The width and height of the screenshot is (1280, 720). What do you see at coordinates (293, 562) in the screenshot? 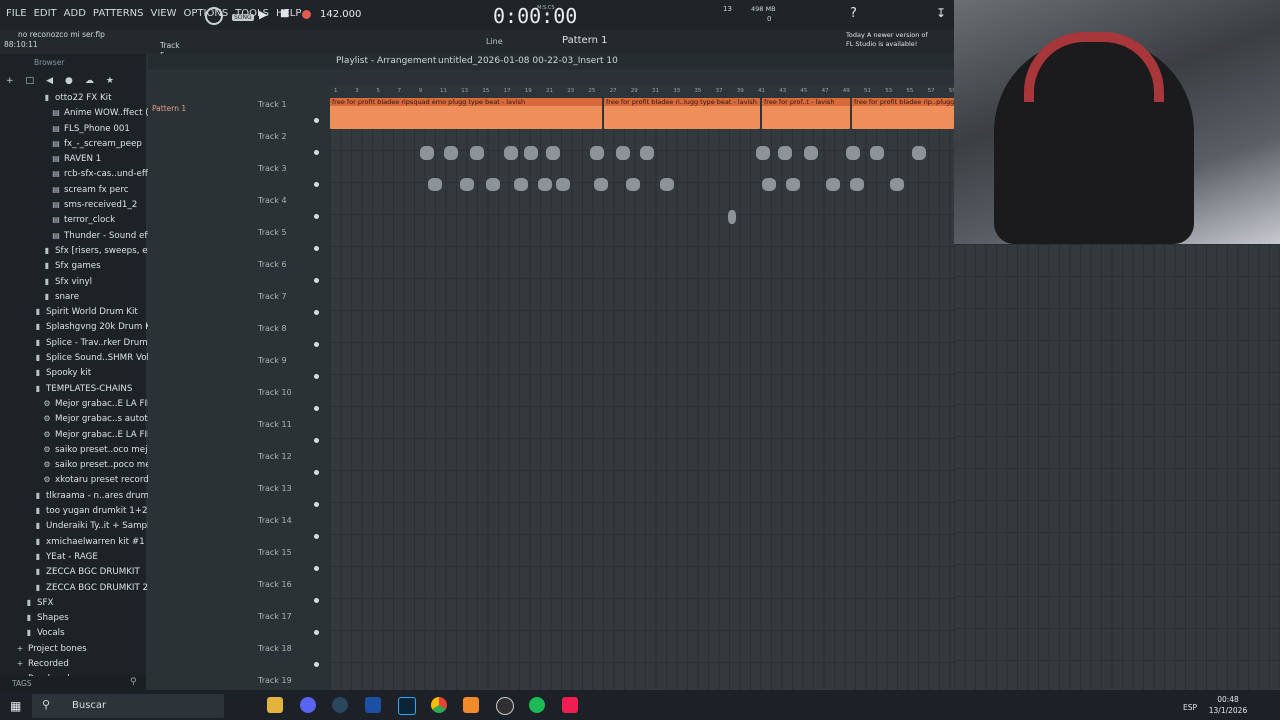
I see `track-header: Track 15` at bounding box center [293, 562].